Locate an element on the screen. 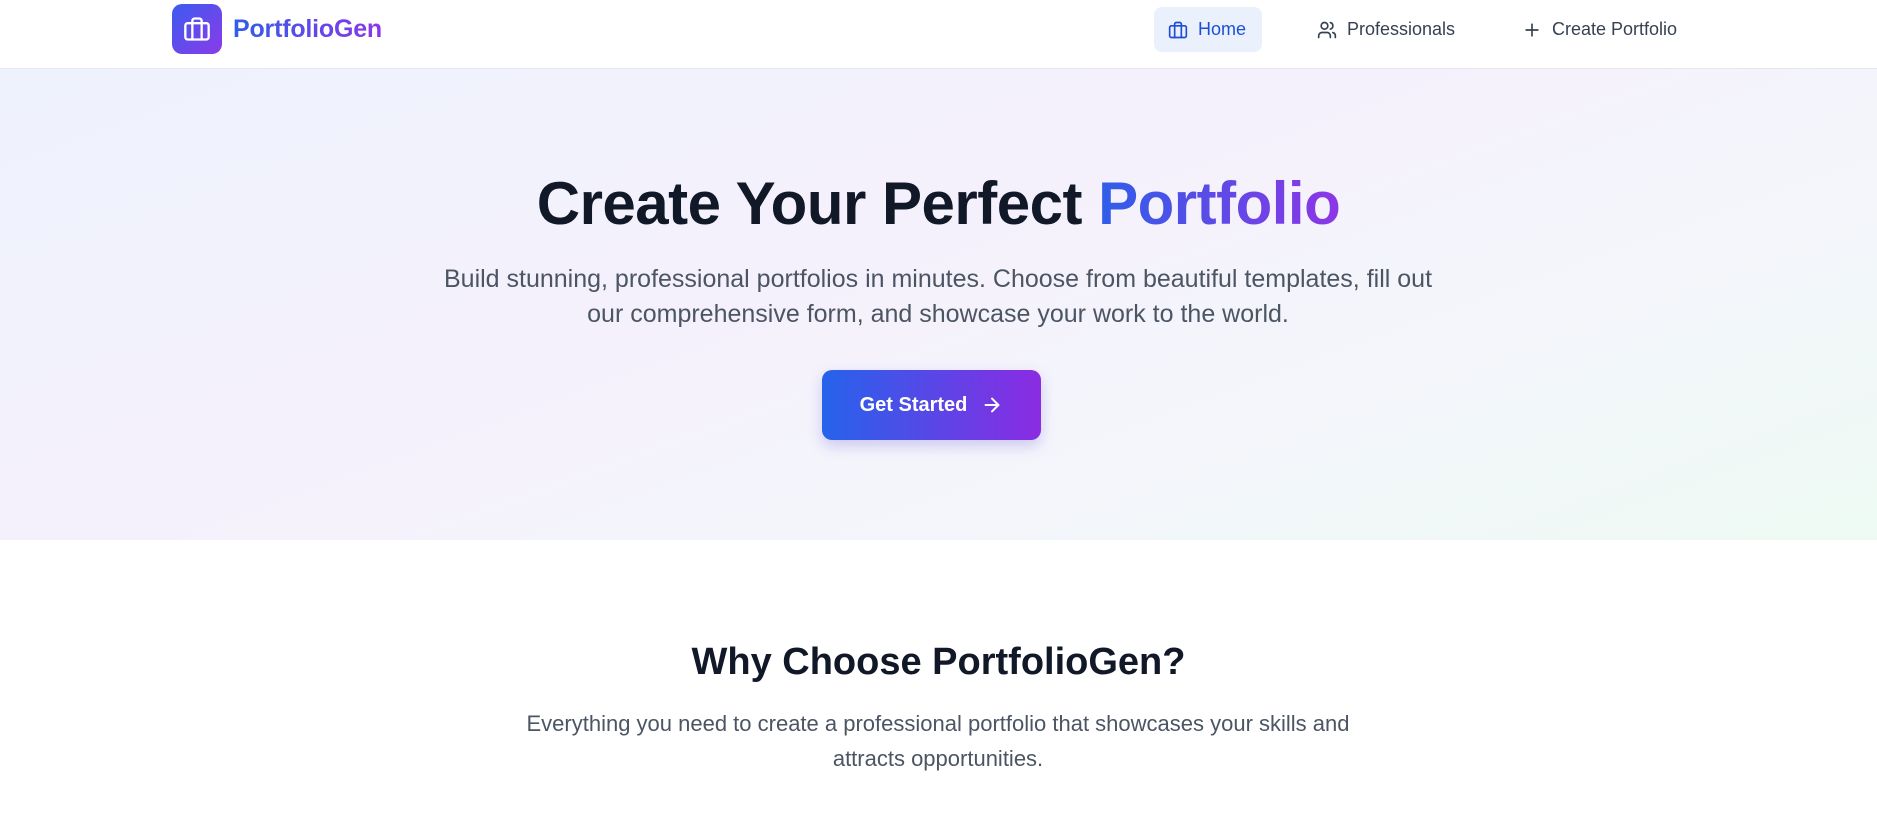  nav-professionals-label: Professionals is located at coordinates (1401, 29).